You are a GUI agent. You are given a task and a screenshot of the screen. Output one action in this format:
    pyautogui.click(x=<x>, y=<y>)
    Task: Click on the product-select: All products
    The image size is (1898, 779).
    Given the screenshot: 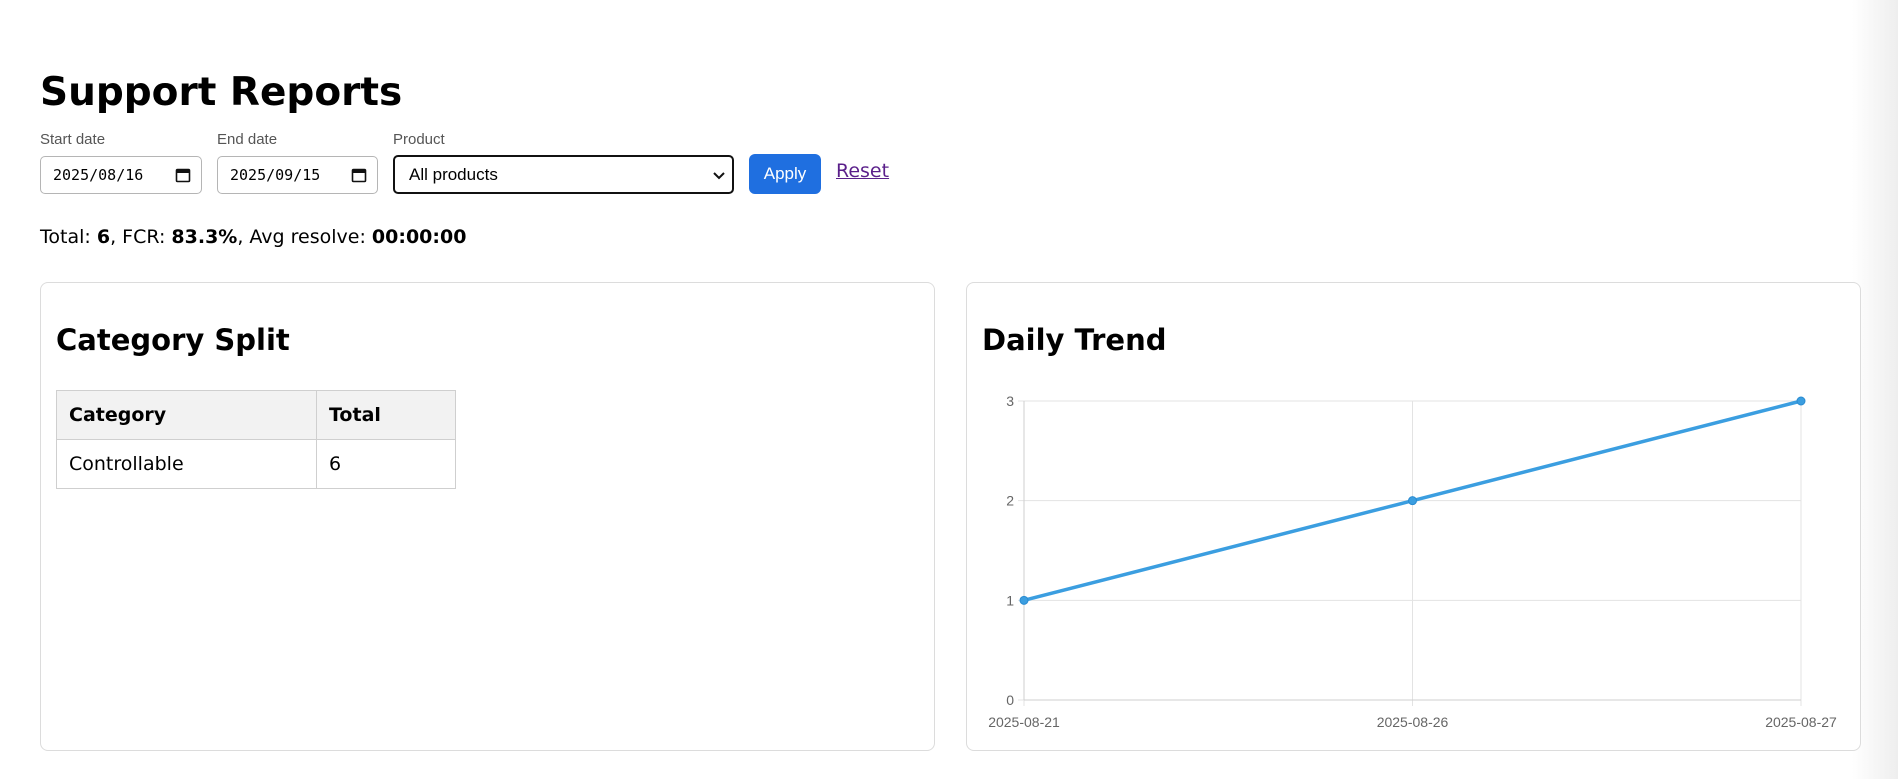 What is the action you would take?
    pyautogui.click(x=563, y=174)
    